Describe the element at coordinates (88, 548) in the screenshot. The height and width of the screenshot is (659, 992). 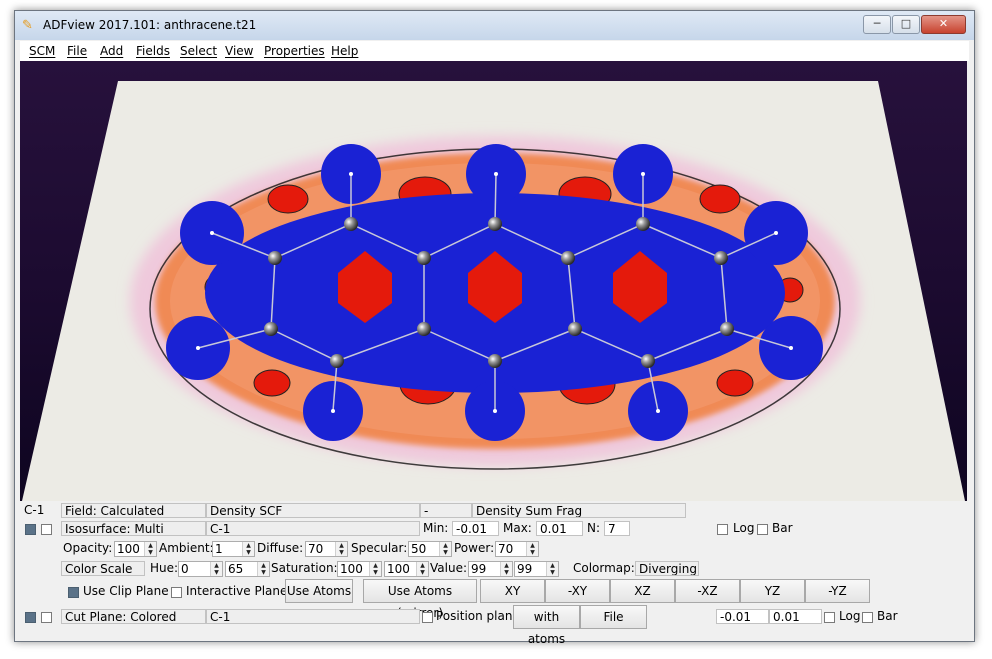
I see `opacity-label: Opacity:` at that location.